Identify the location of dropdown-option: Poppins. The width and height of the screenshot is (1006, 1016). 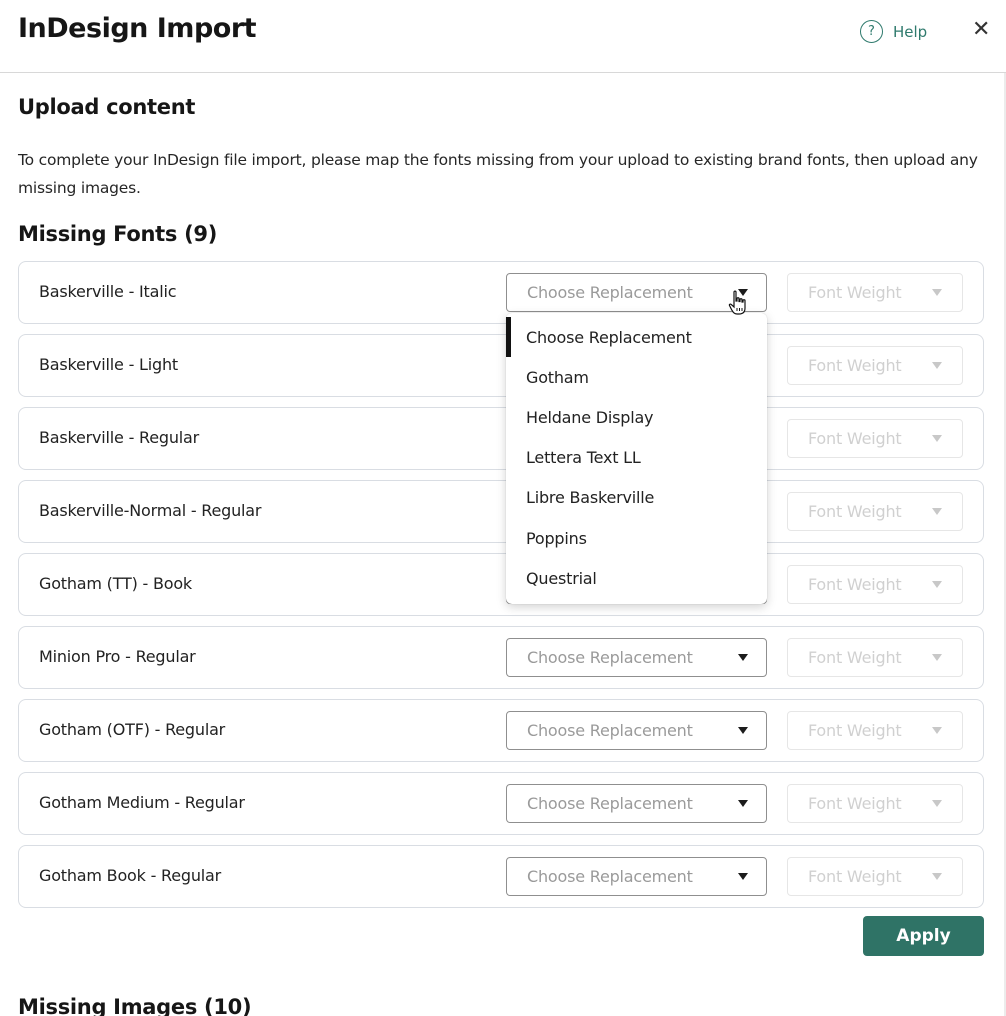
(636, 538).